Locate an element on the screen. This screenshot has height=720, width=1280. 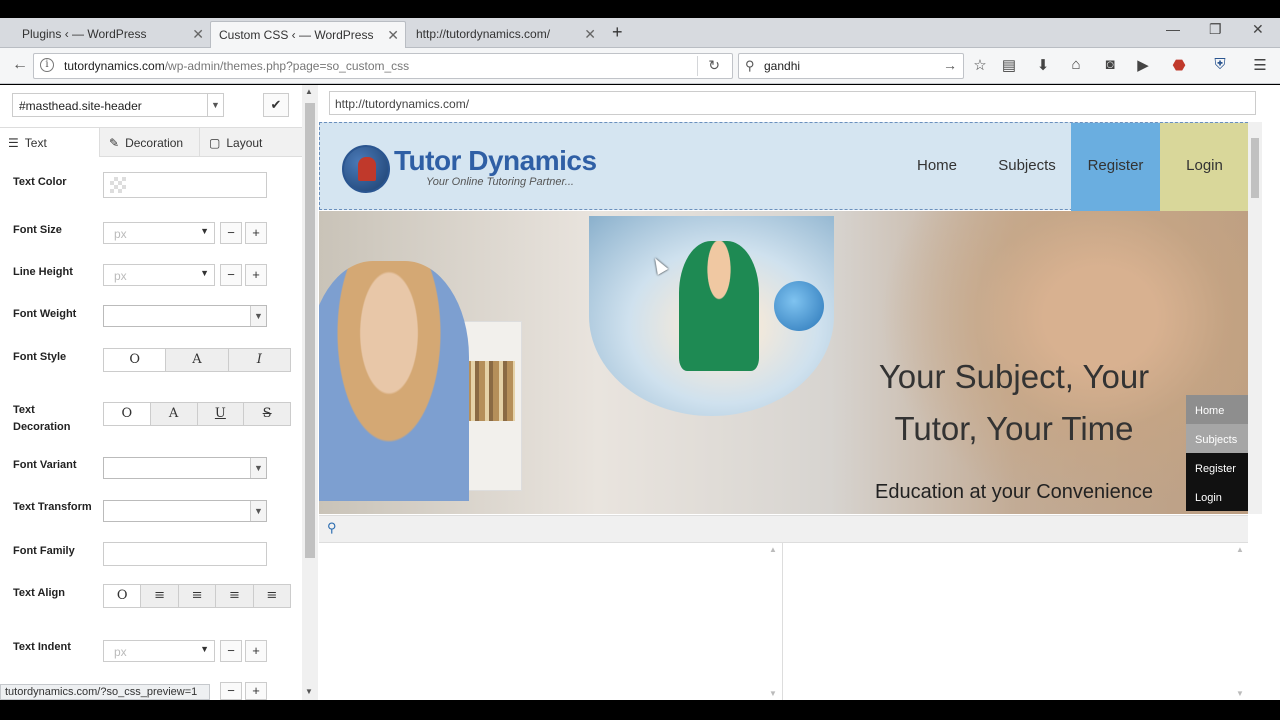
search-bar: ⚲ gandhi → is located at coordinates (851, 66).